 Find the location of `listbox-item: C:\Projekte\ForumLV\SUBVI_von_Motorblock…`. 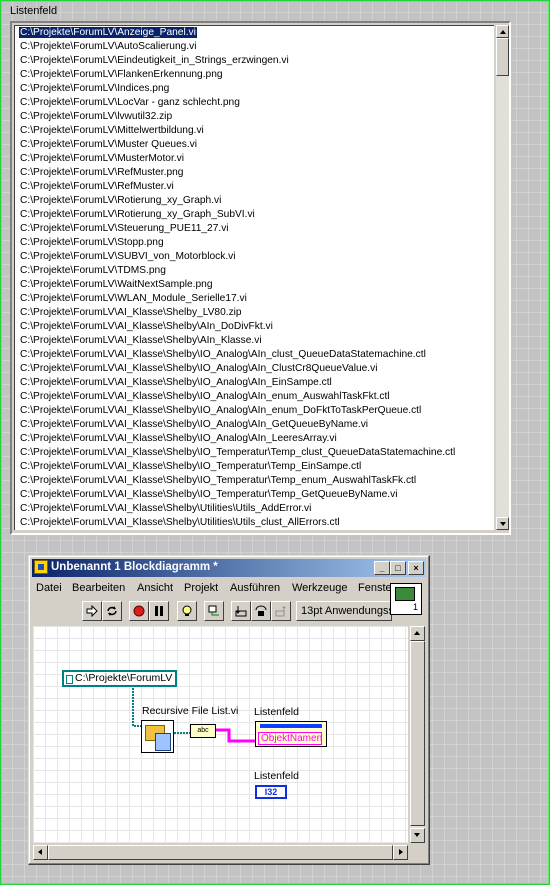

listbox-item: C:\Projekte\ForumLV\SUBVI_von_Motorblock… is located at coordinates (254, 257).